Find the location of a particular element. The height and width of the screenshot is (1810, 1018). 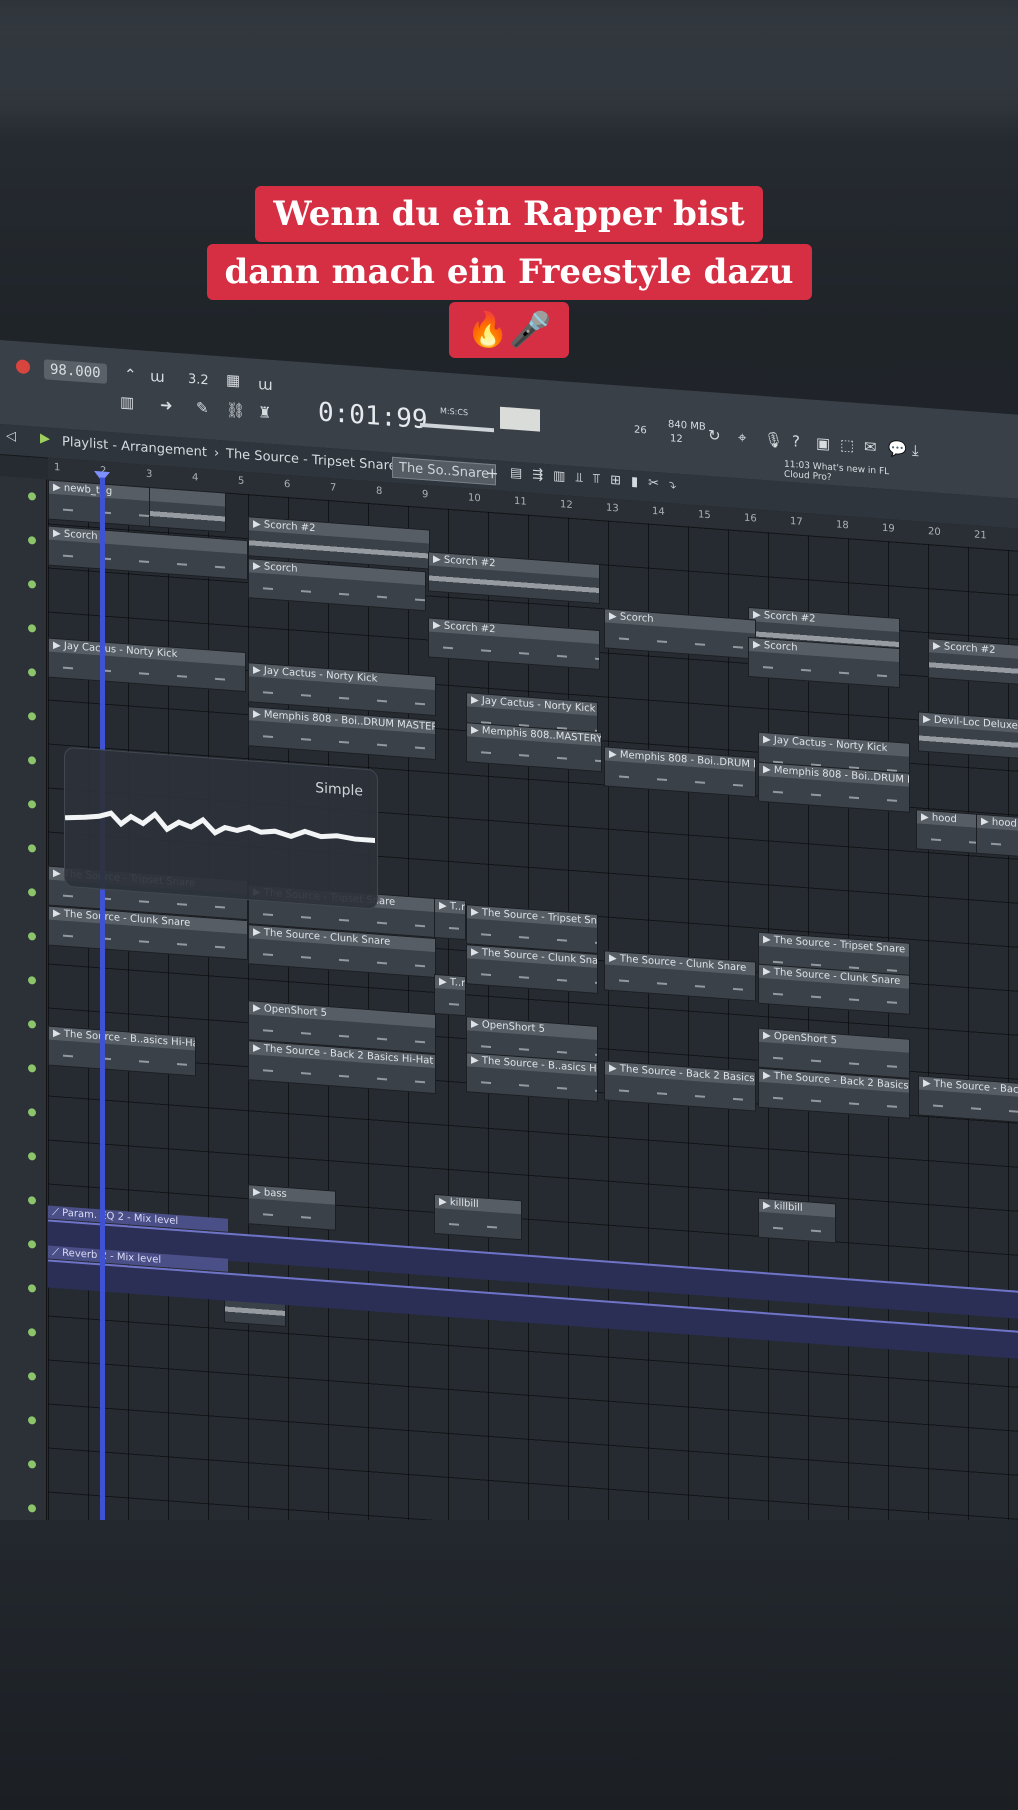

wait-icon: ɯ is located at coordinates (157, 376).